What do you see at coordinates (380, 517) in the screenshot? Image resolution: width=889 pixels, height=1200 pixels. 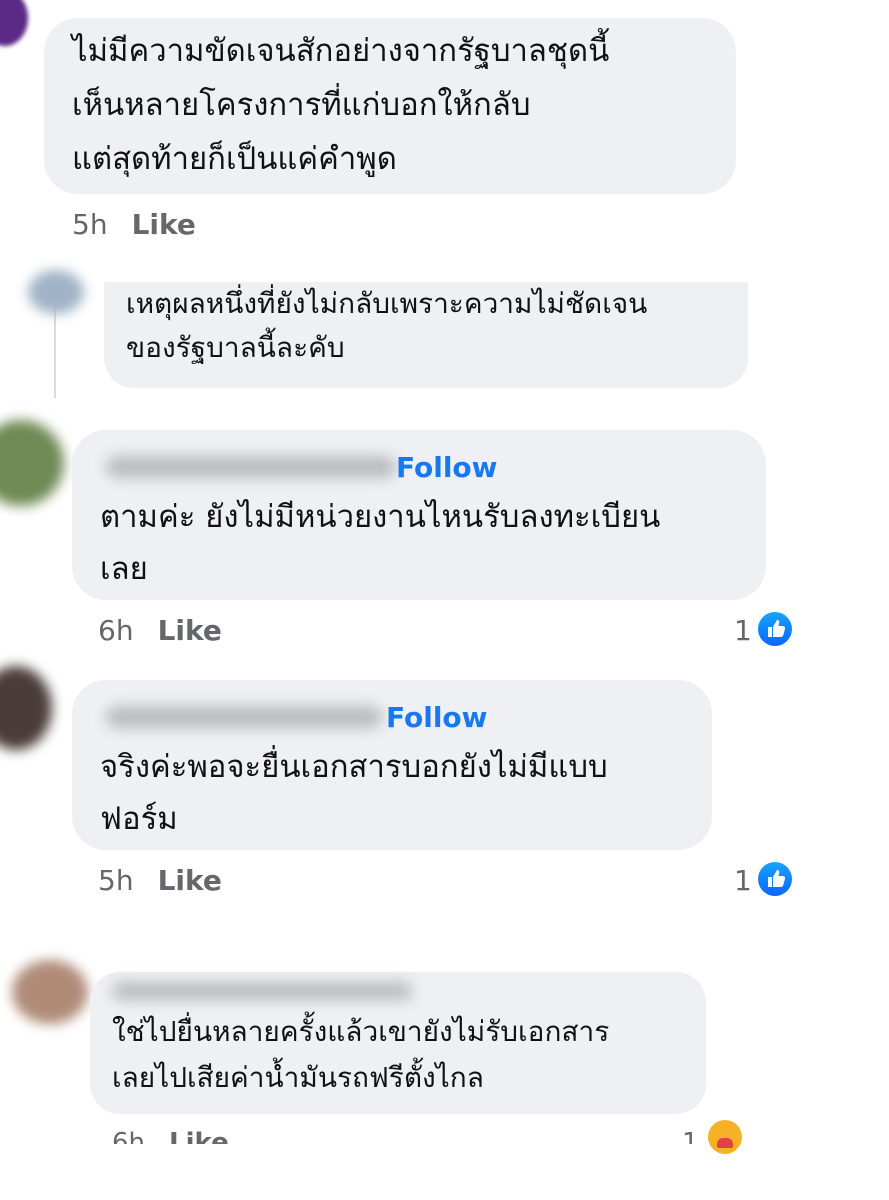 I see `comment-text: ตามค่ะ ยังไม่มีหน่วยงานไหนรับลงทะเบียน` at bounding box center [380, 517].